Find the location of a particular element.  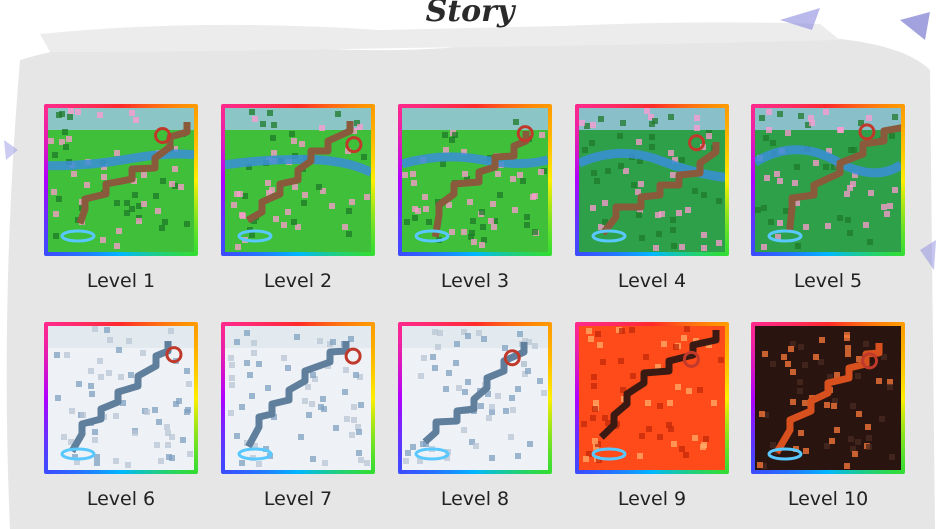

level-label: Level 1 is located at coordinates (121, 281).